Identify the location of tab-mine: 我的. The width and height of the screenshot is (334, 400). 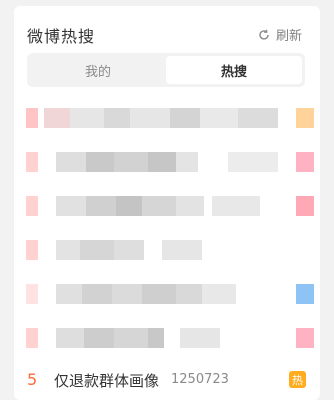
(98, 70).